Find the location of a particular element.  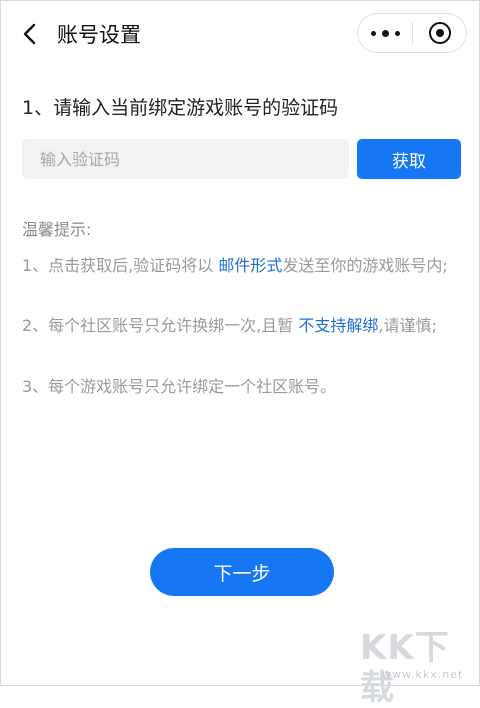

next-step-button: 下一步 is located at coordinates (242, 572).